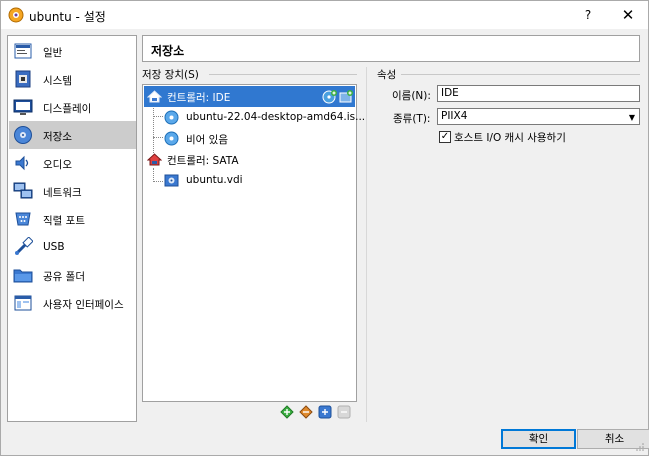 This screenshot has height=456, width=649. I want to click on tree-item-label: ubuntu.vdi, so click(214, 180).